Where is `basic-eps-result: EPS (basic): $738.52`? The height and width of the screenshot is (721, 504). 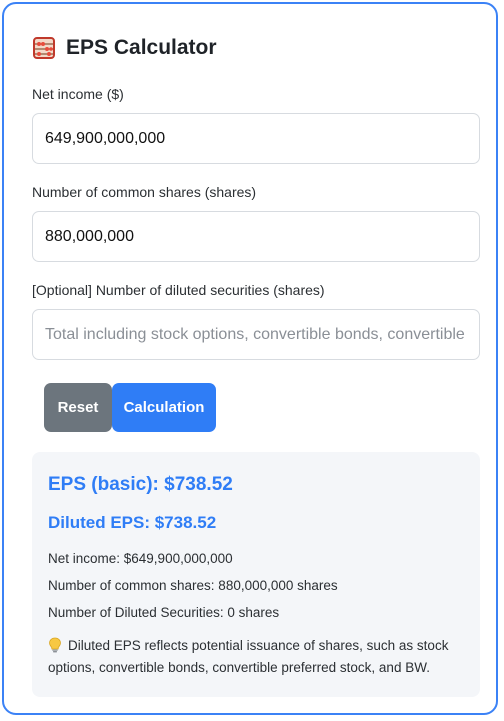 basic-eps-result: EPS (basic): $738.52 is located at coordinates (140, 484).